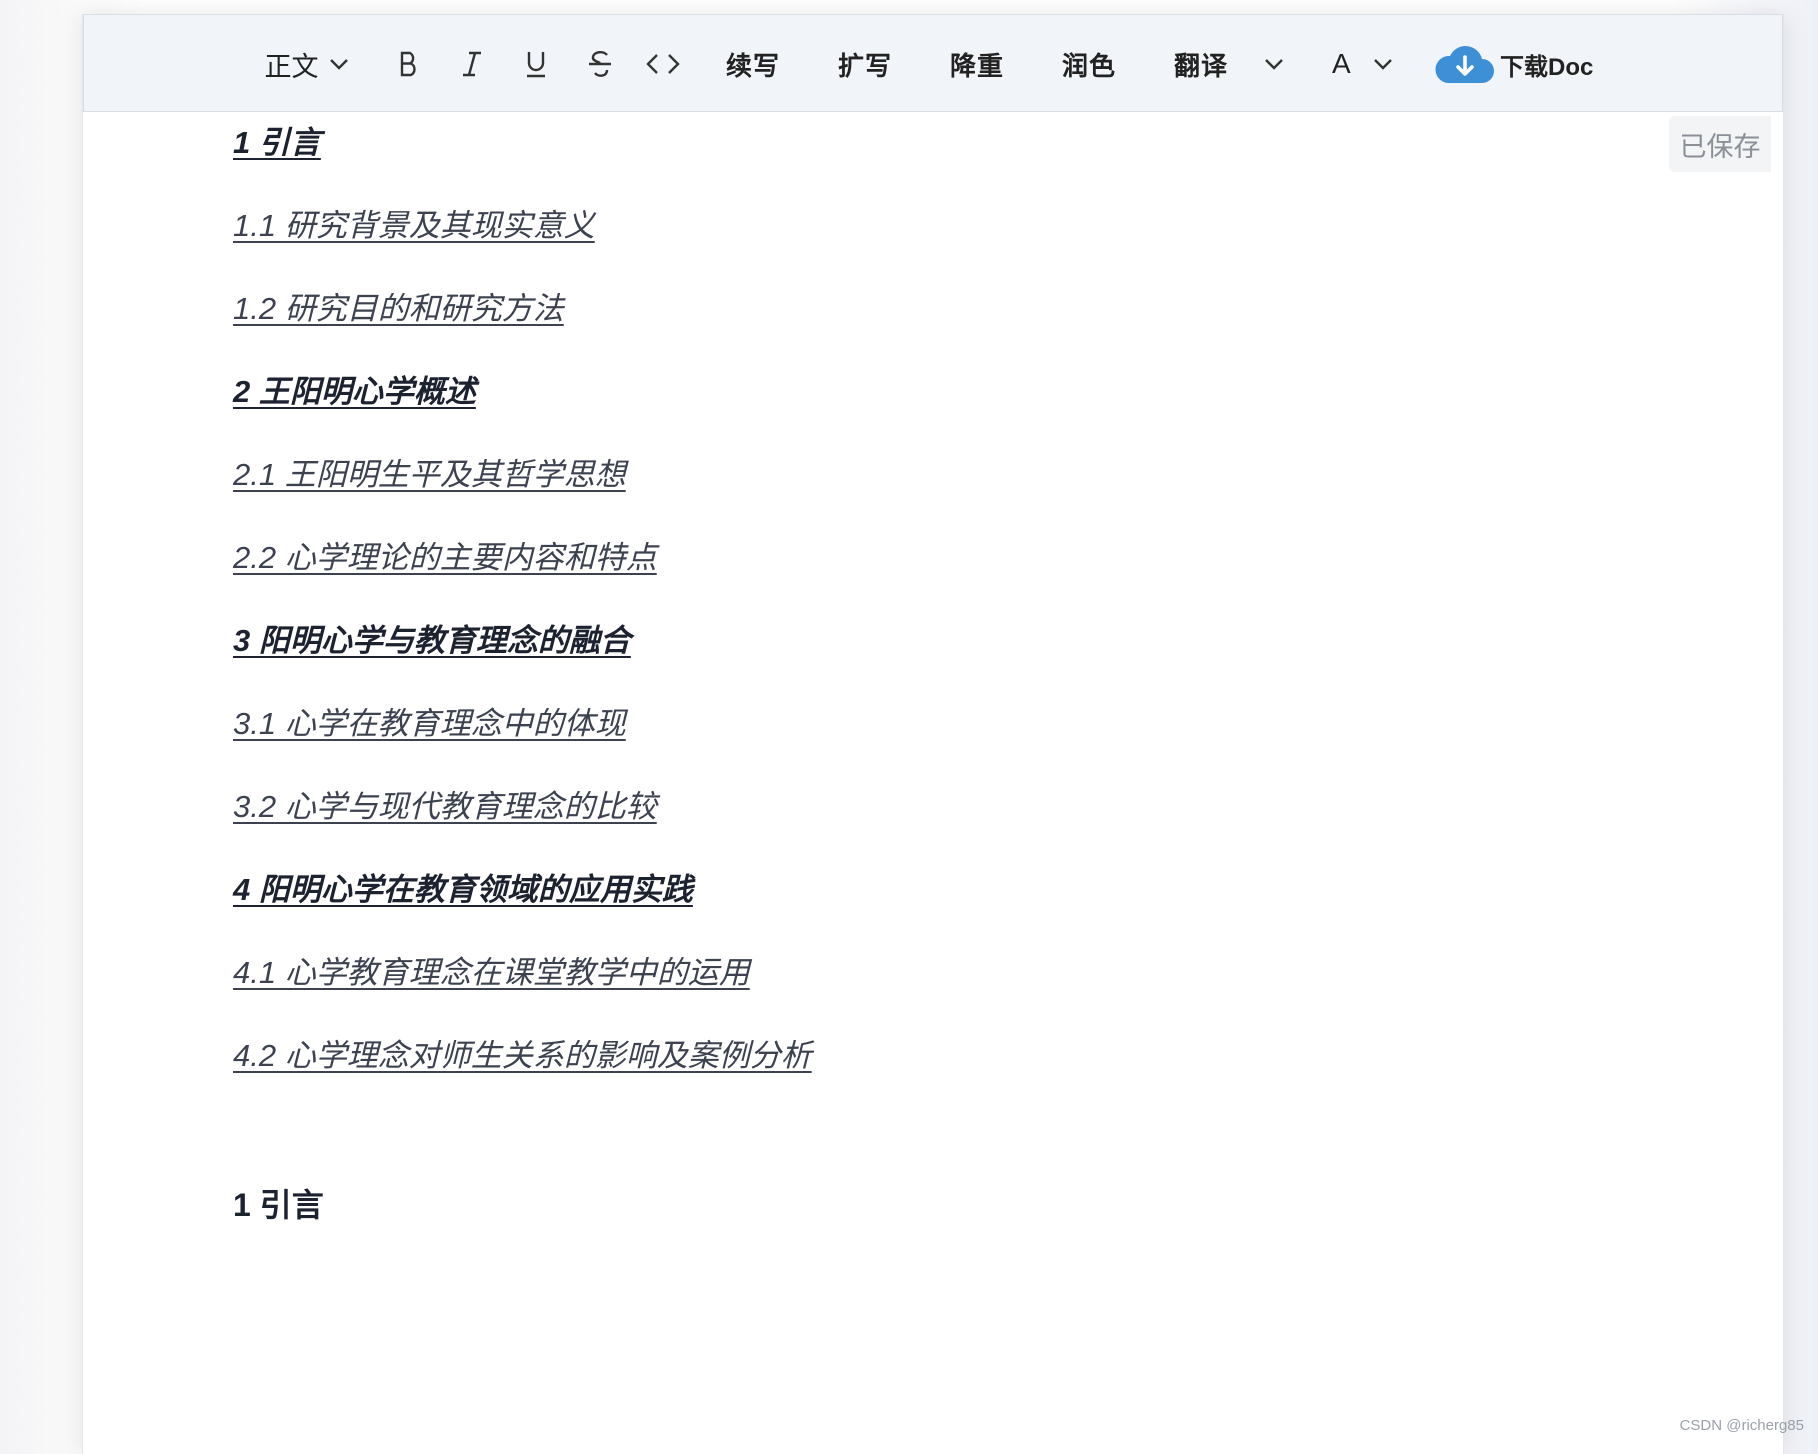 This screenshot has height=1454, width=1818. What do you see at coordinates (429, 720) in the screenshot?
I see `toc-item: 3.1 心学在教育理念中的体现` at bounding box center [429, 720].